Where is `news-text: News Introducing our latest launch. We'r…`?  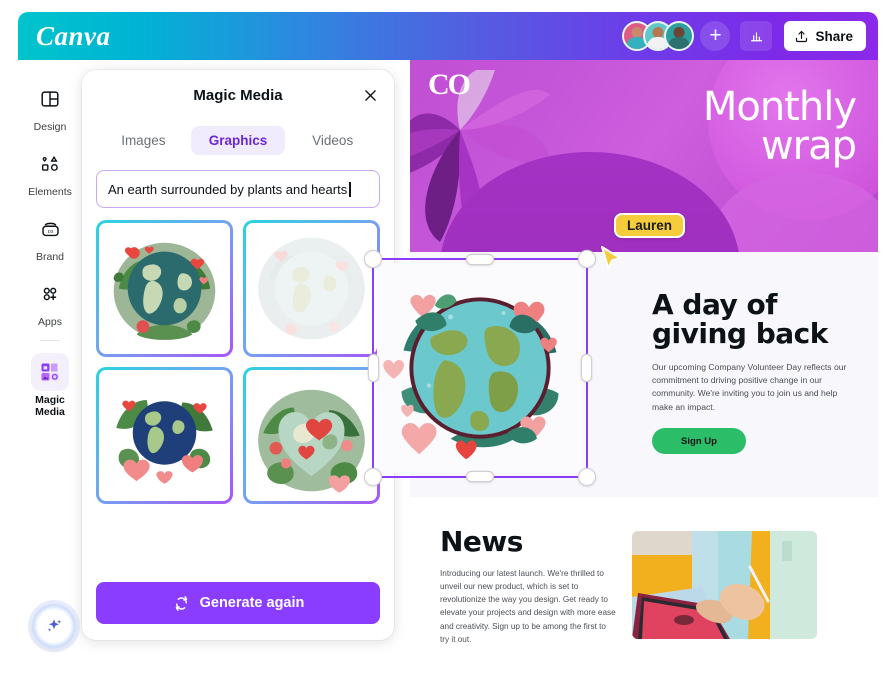
news-text: News Introducing our latest launch. We'r… is located at coordinates (528, 599).